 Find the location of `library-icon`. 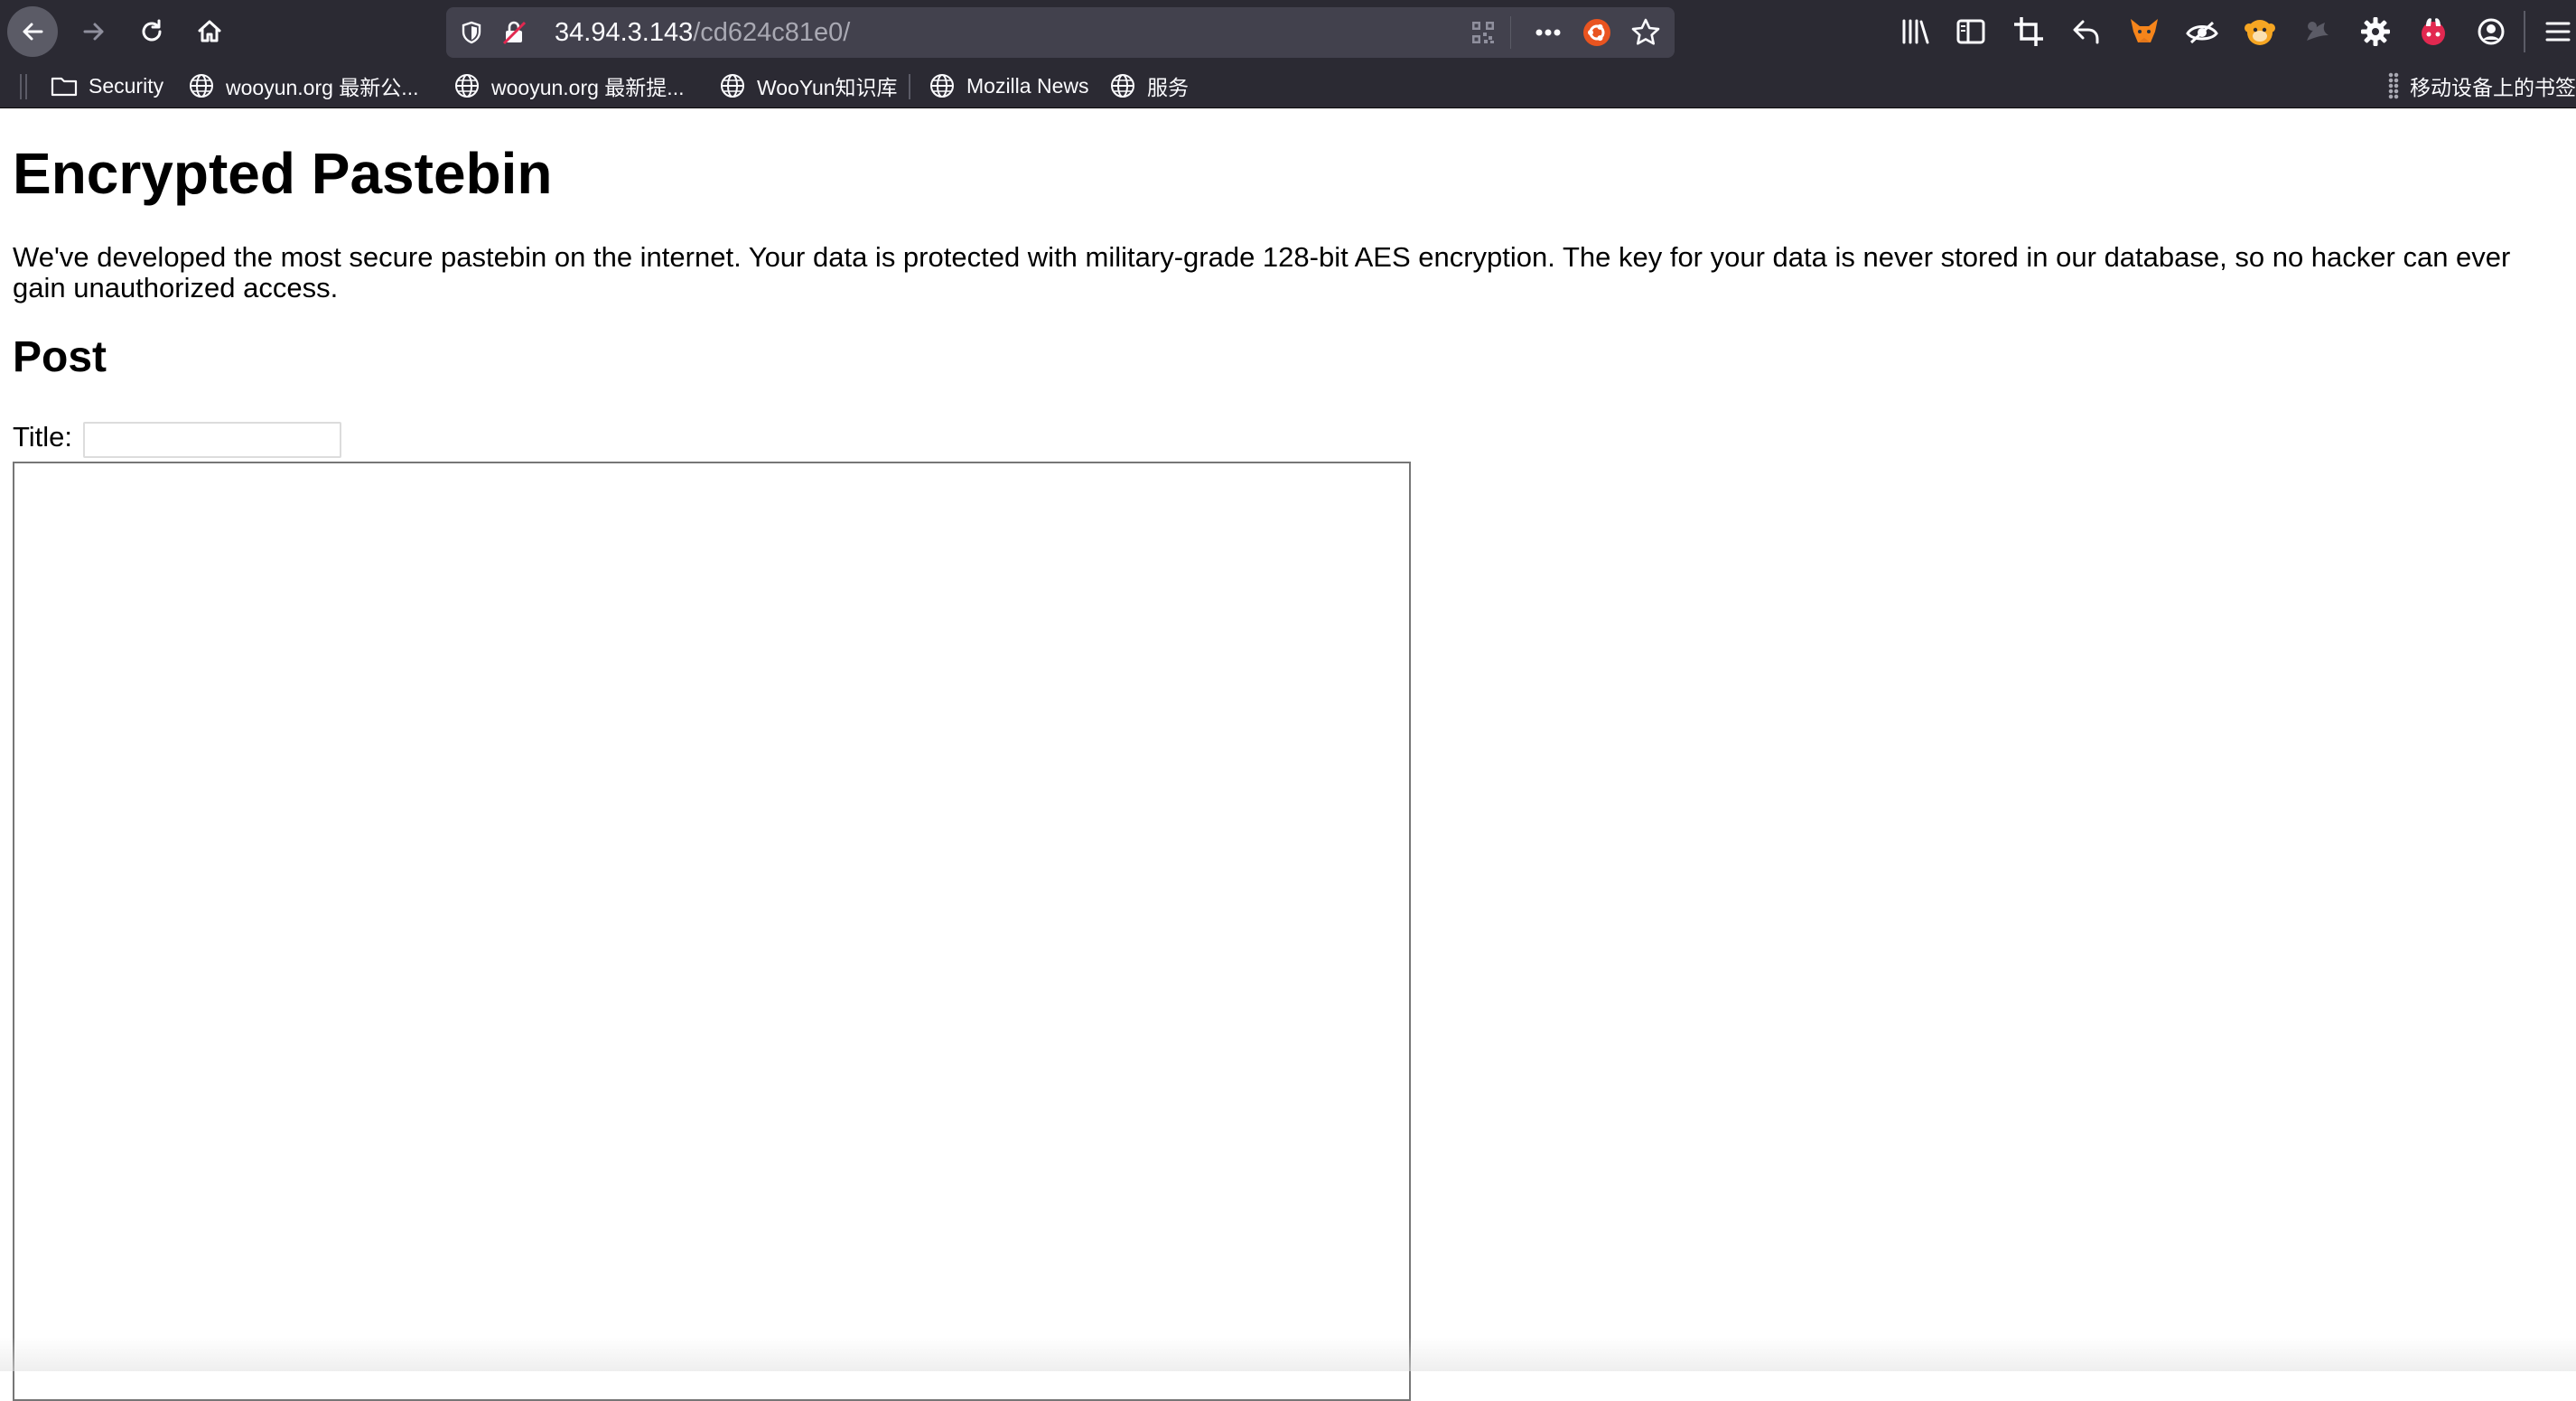

library-icon is located at coordinates (1915, 32).